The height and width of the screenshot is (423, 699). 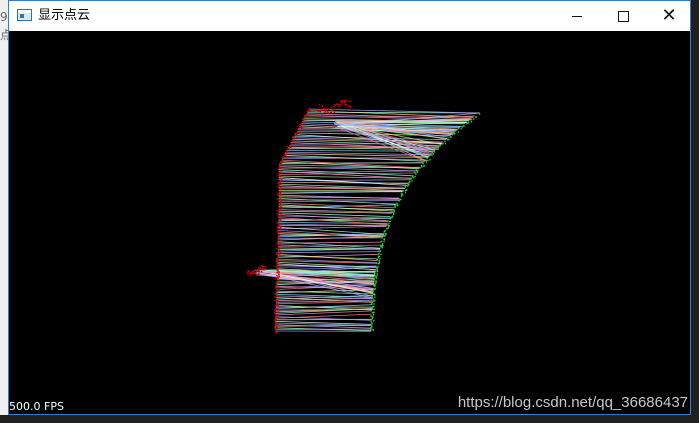 I want to click on title-bar: 显示点云 ✕, so click(x=349, y=16).